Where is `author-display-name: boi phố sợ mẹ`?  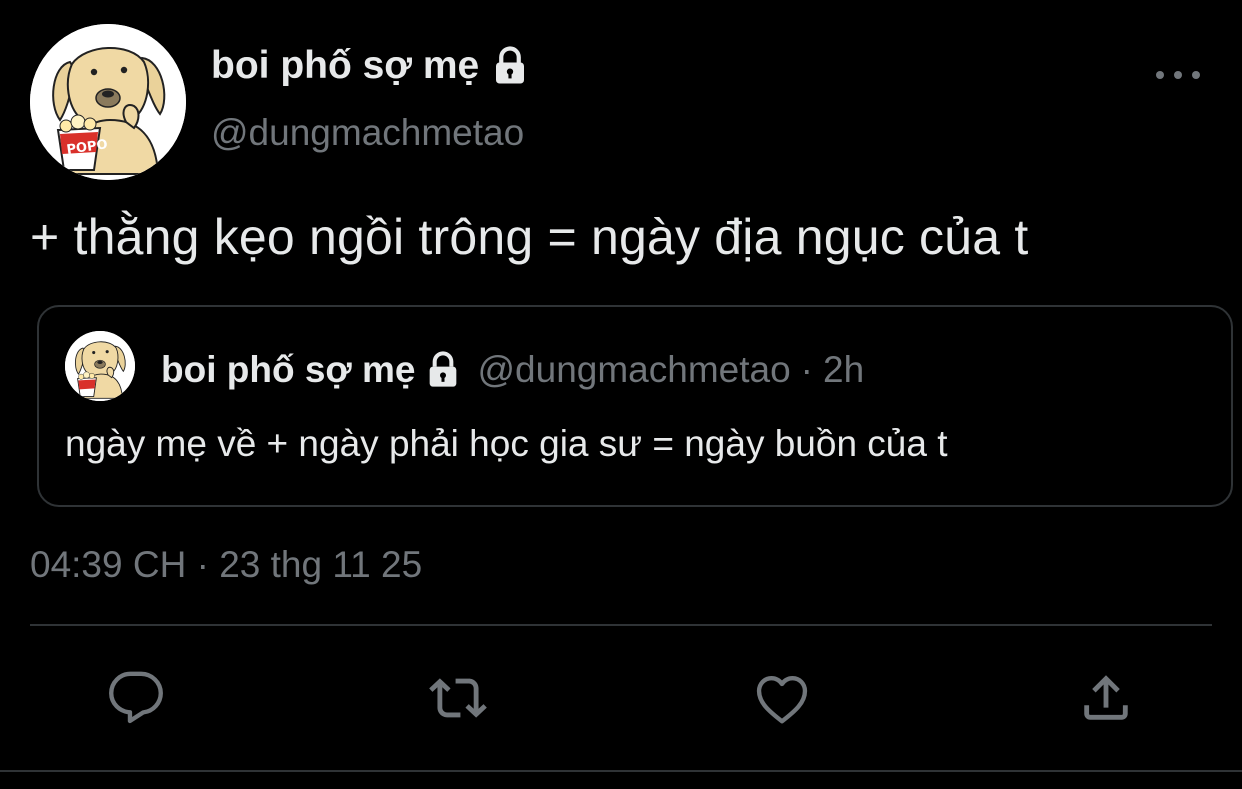 author-display-name: boi phố sợ mẹ is located at coordinates (345, 66).